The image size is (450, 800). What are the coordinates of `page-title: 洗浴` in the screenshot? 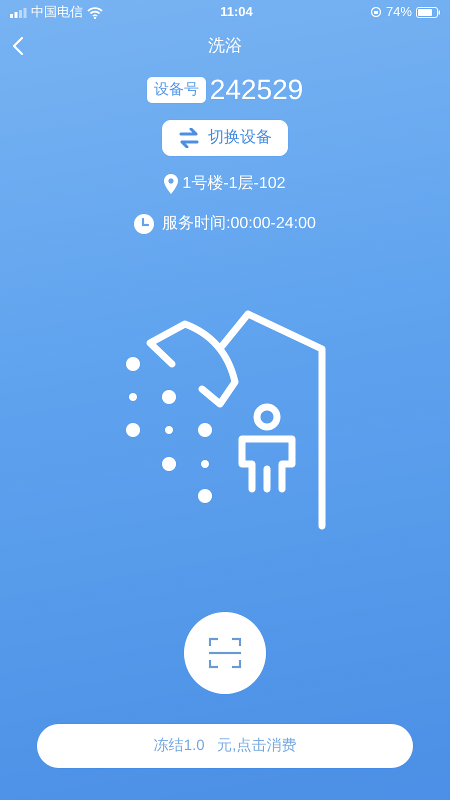 It's located at (225, 46).